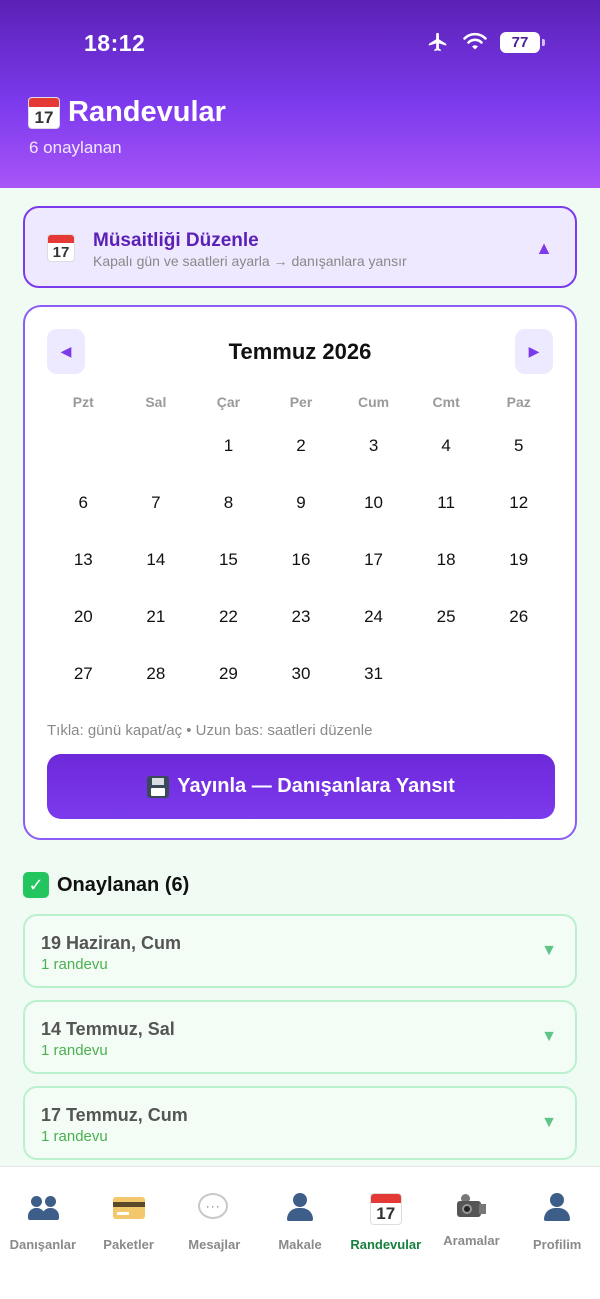 The image size is (600, 1299). Describe the element at coordinates (228, 402) in the screenshot. I see `weekday-label: Çar` at that location.